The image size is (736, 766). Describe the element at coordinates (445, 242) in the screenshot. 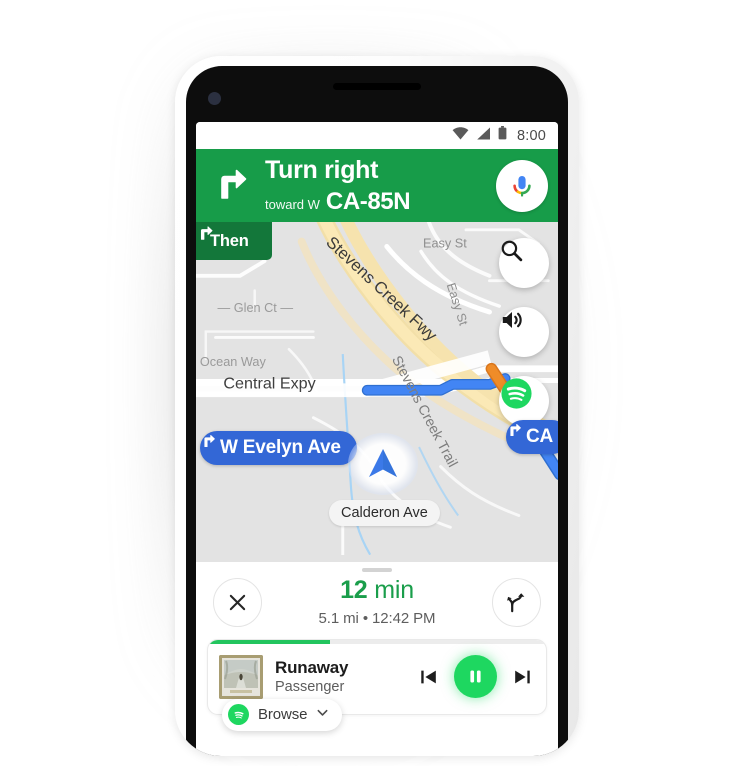

I see `map-label-easy-st-1: Easy St` at that location.